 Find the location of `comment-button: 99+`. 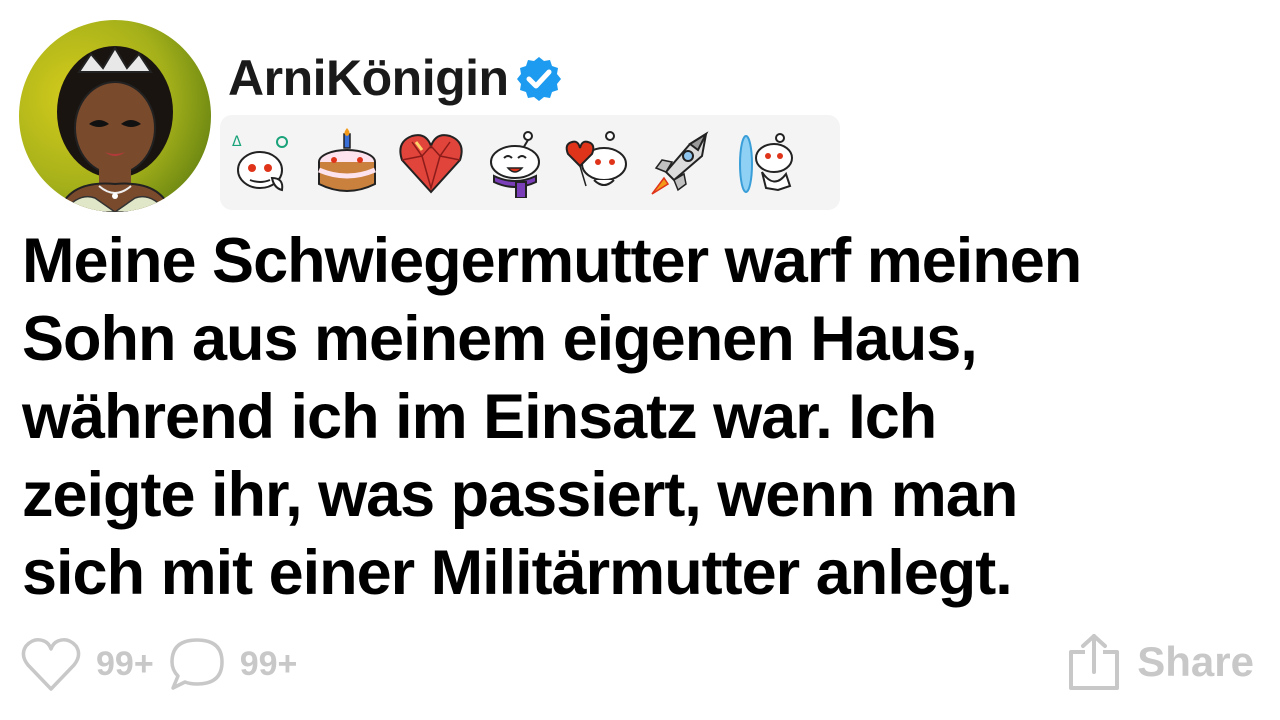

comment-button: 99+ is located at coordinates (233, 664).